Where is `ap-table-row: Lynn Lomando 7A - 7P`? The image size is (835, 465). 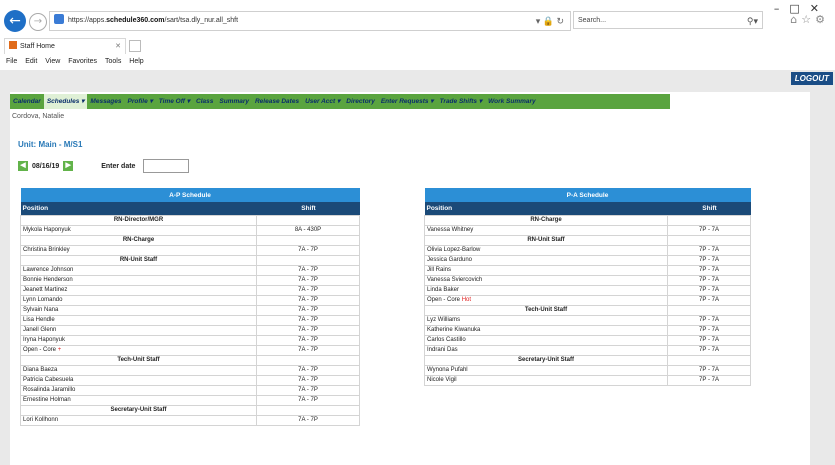 ap-table-row: Lynn Lomando 7A - 7P is located at coordinates (190, 300).